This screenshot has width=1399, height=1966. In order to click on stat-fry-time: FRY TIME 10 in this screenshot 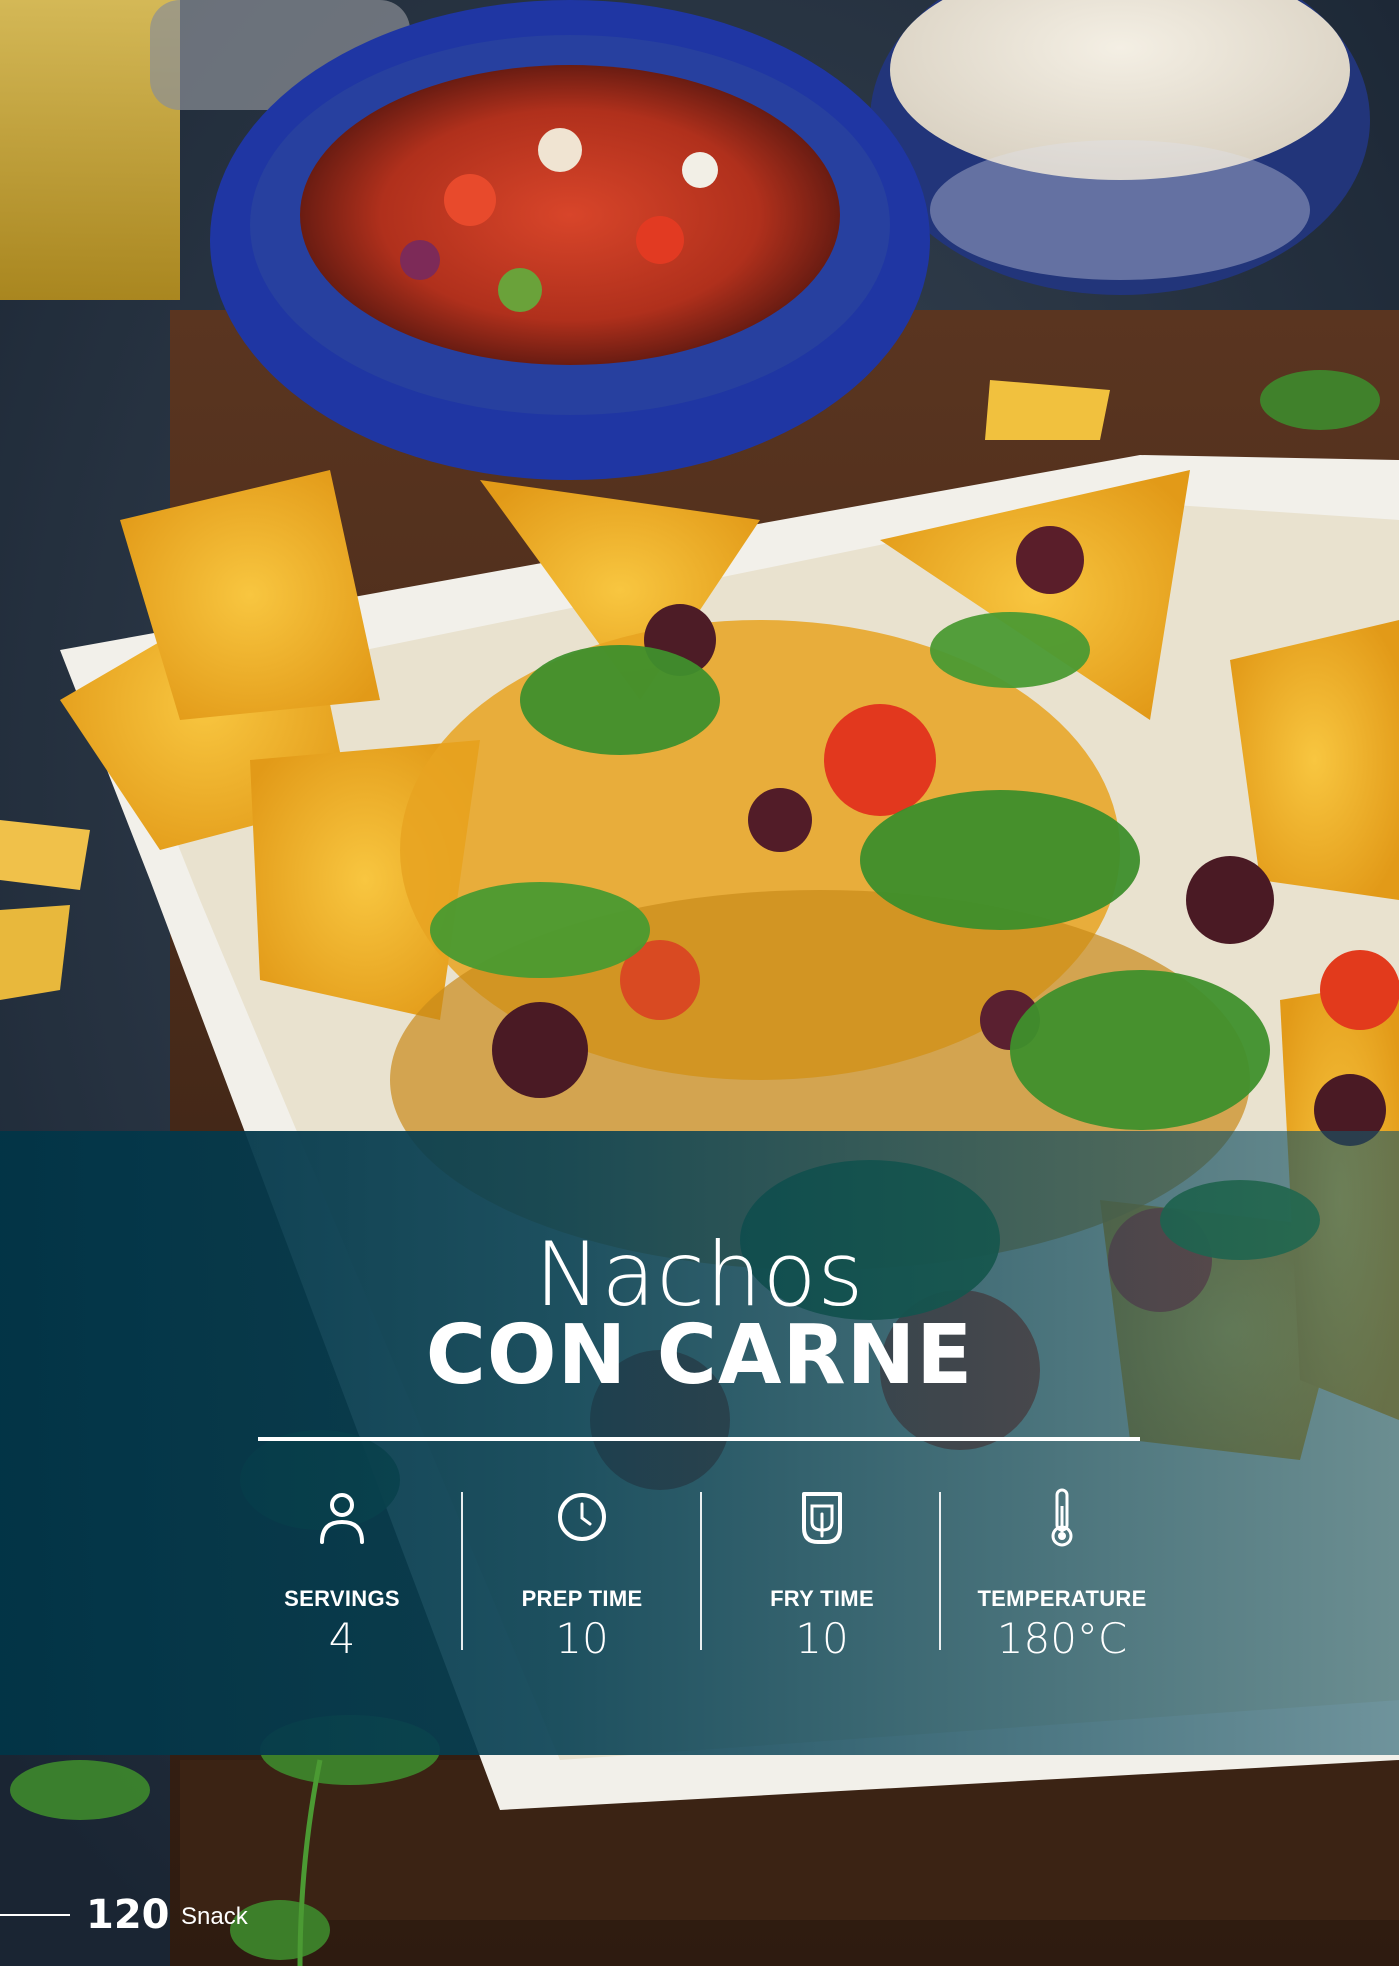, I will do `click(822, 1576)`.